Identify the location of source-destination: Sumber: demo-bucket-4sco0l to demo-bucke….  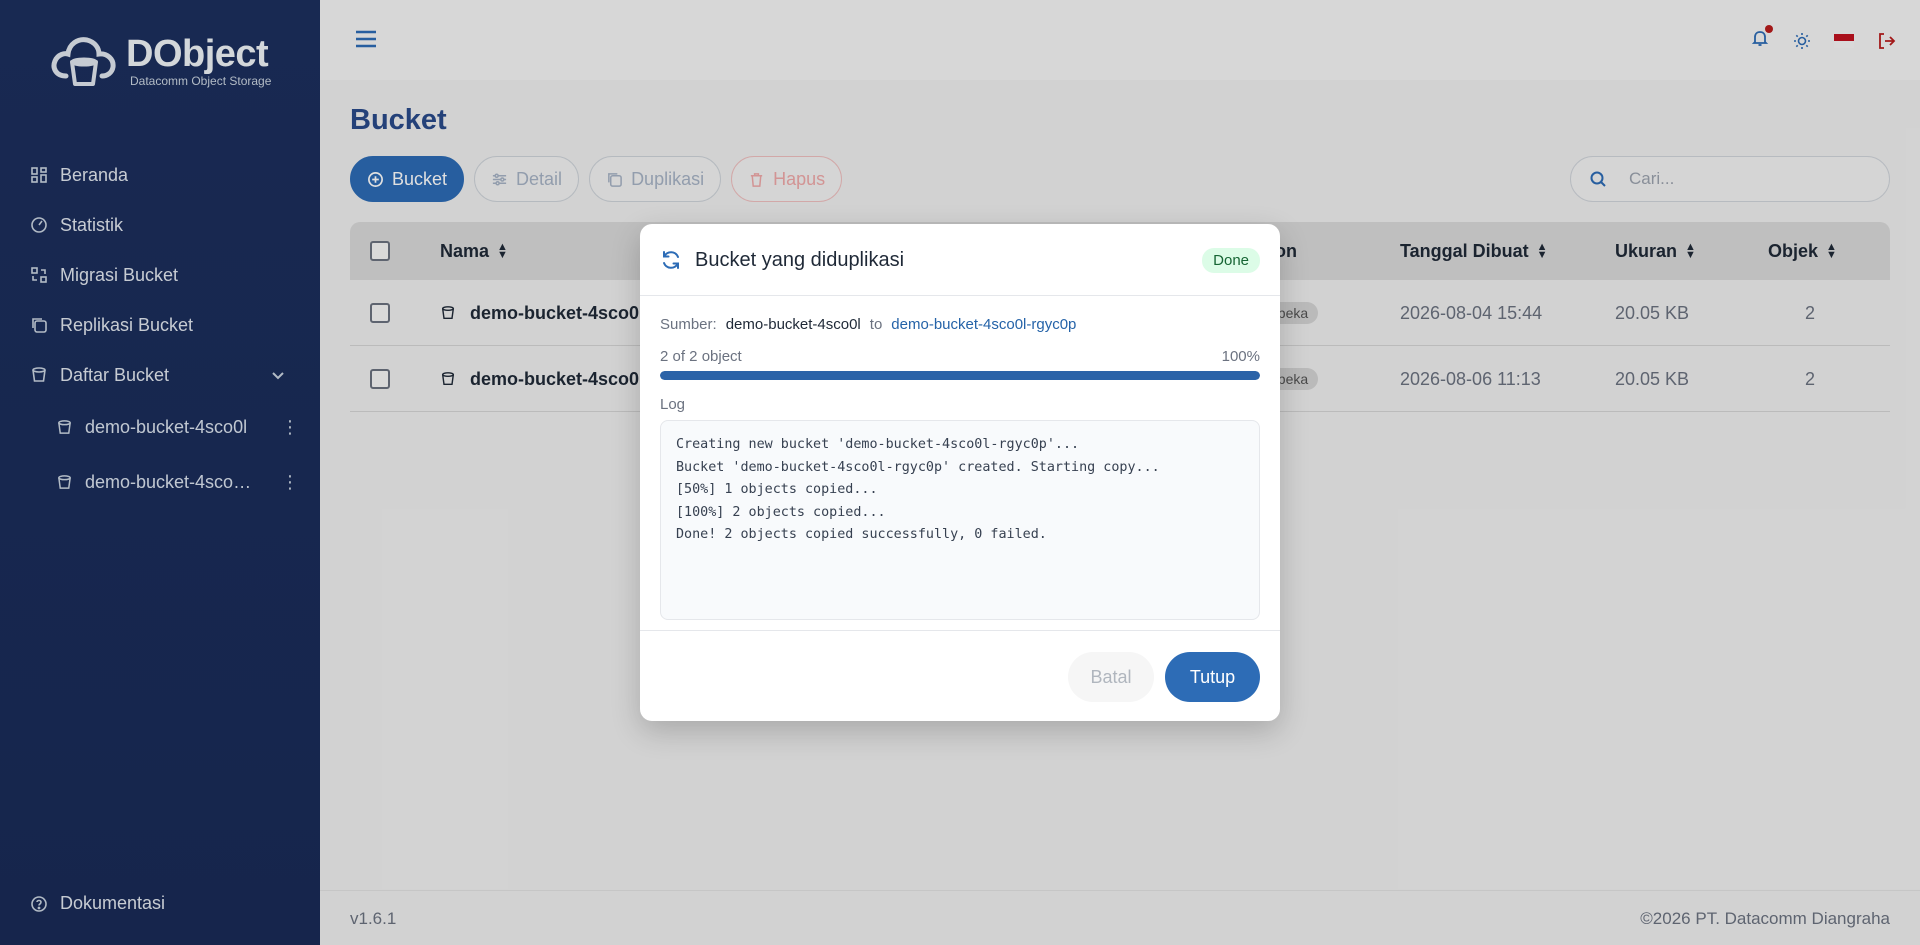
(868, 324).